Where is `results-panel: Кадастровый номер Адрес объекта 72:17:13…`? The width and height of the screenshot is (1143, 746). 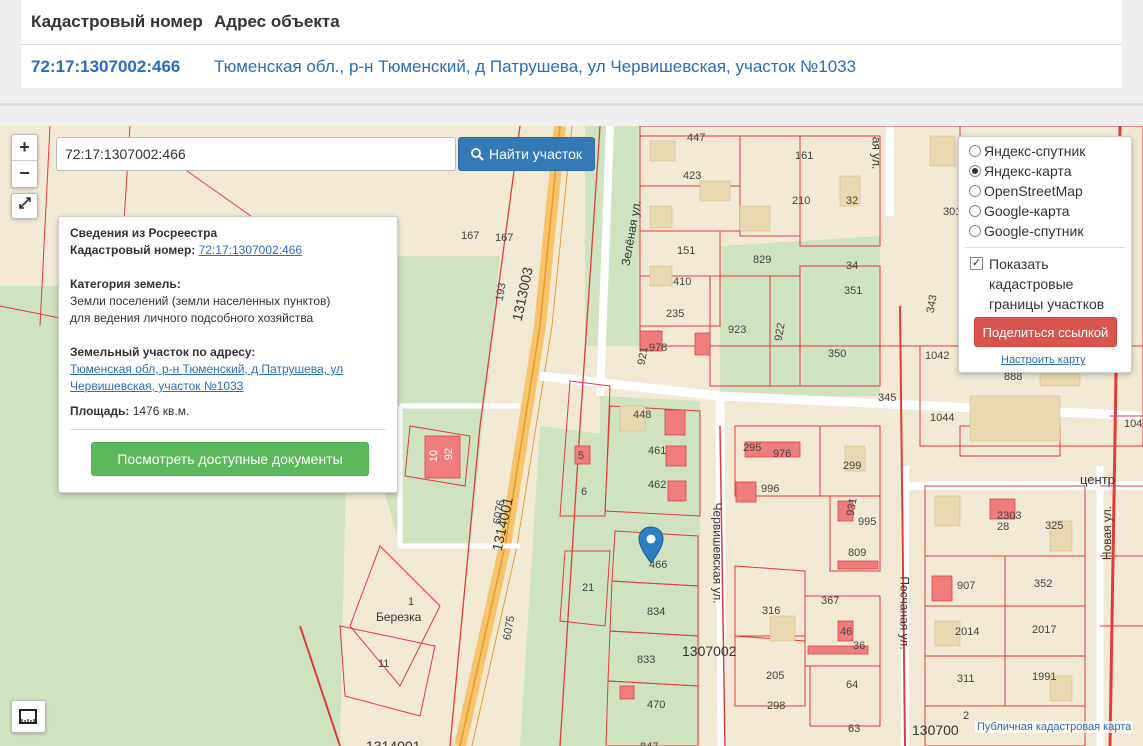 results-panel: Кадастровый номер Адрес объекта 72:17:13… is located at coordinates (571, 53).